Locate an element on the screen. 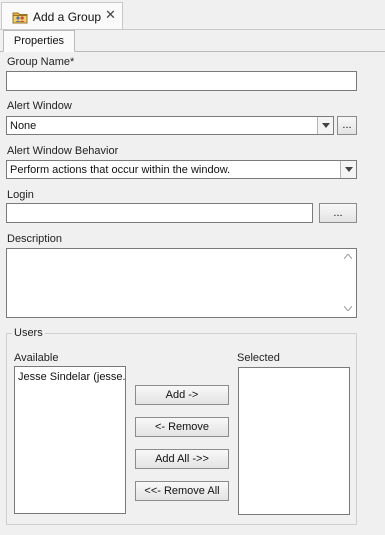 The height and width of the screenshot is (535, 385). alert-window-selected-value: None is located at coordinates (23, 126).